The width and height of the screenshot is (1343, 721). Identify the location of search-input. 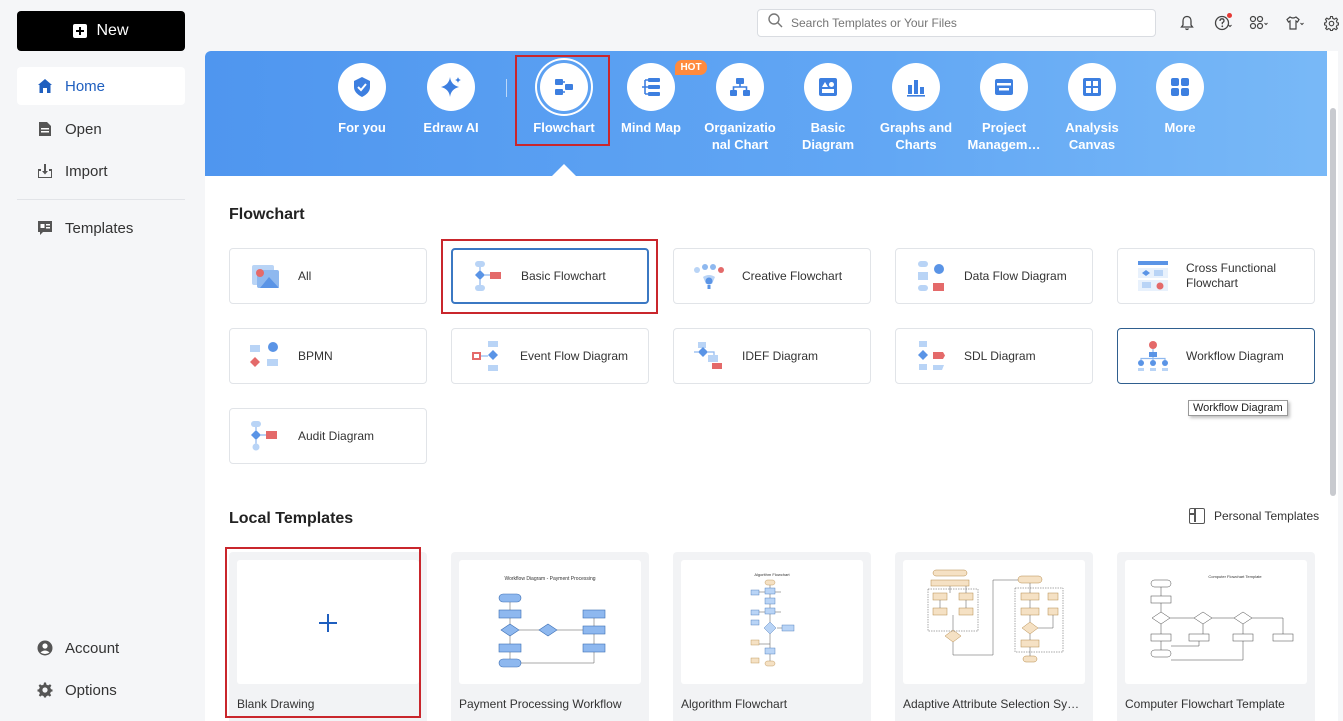
(961, 23).